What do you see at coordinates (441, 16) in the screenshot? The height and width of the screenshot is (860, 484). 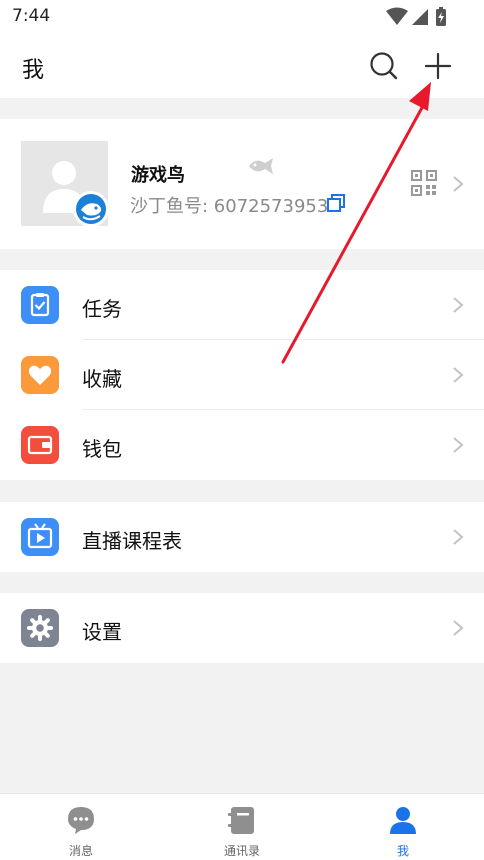 I see `battery-icon` at bounding box center [441, 16].